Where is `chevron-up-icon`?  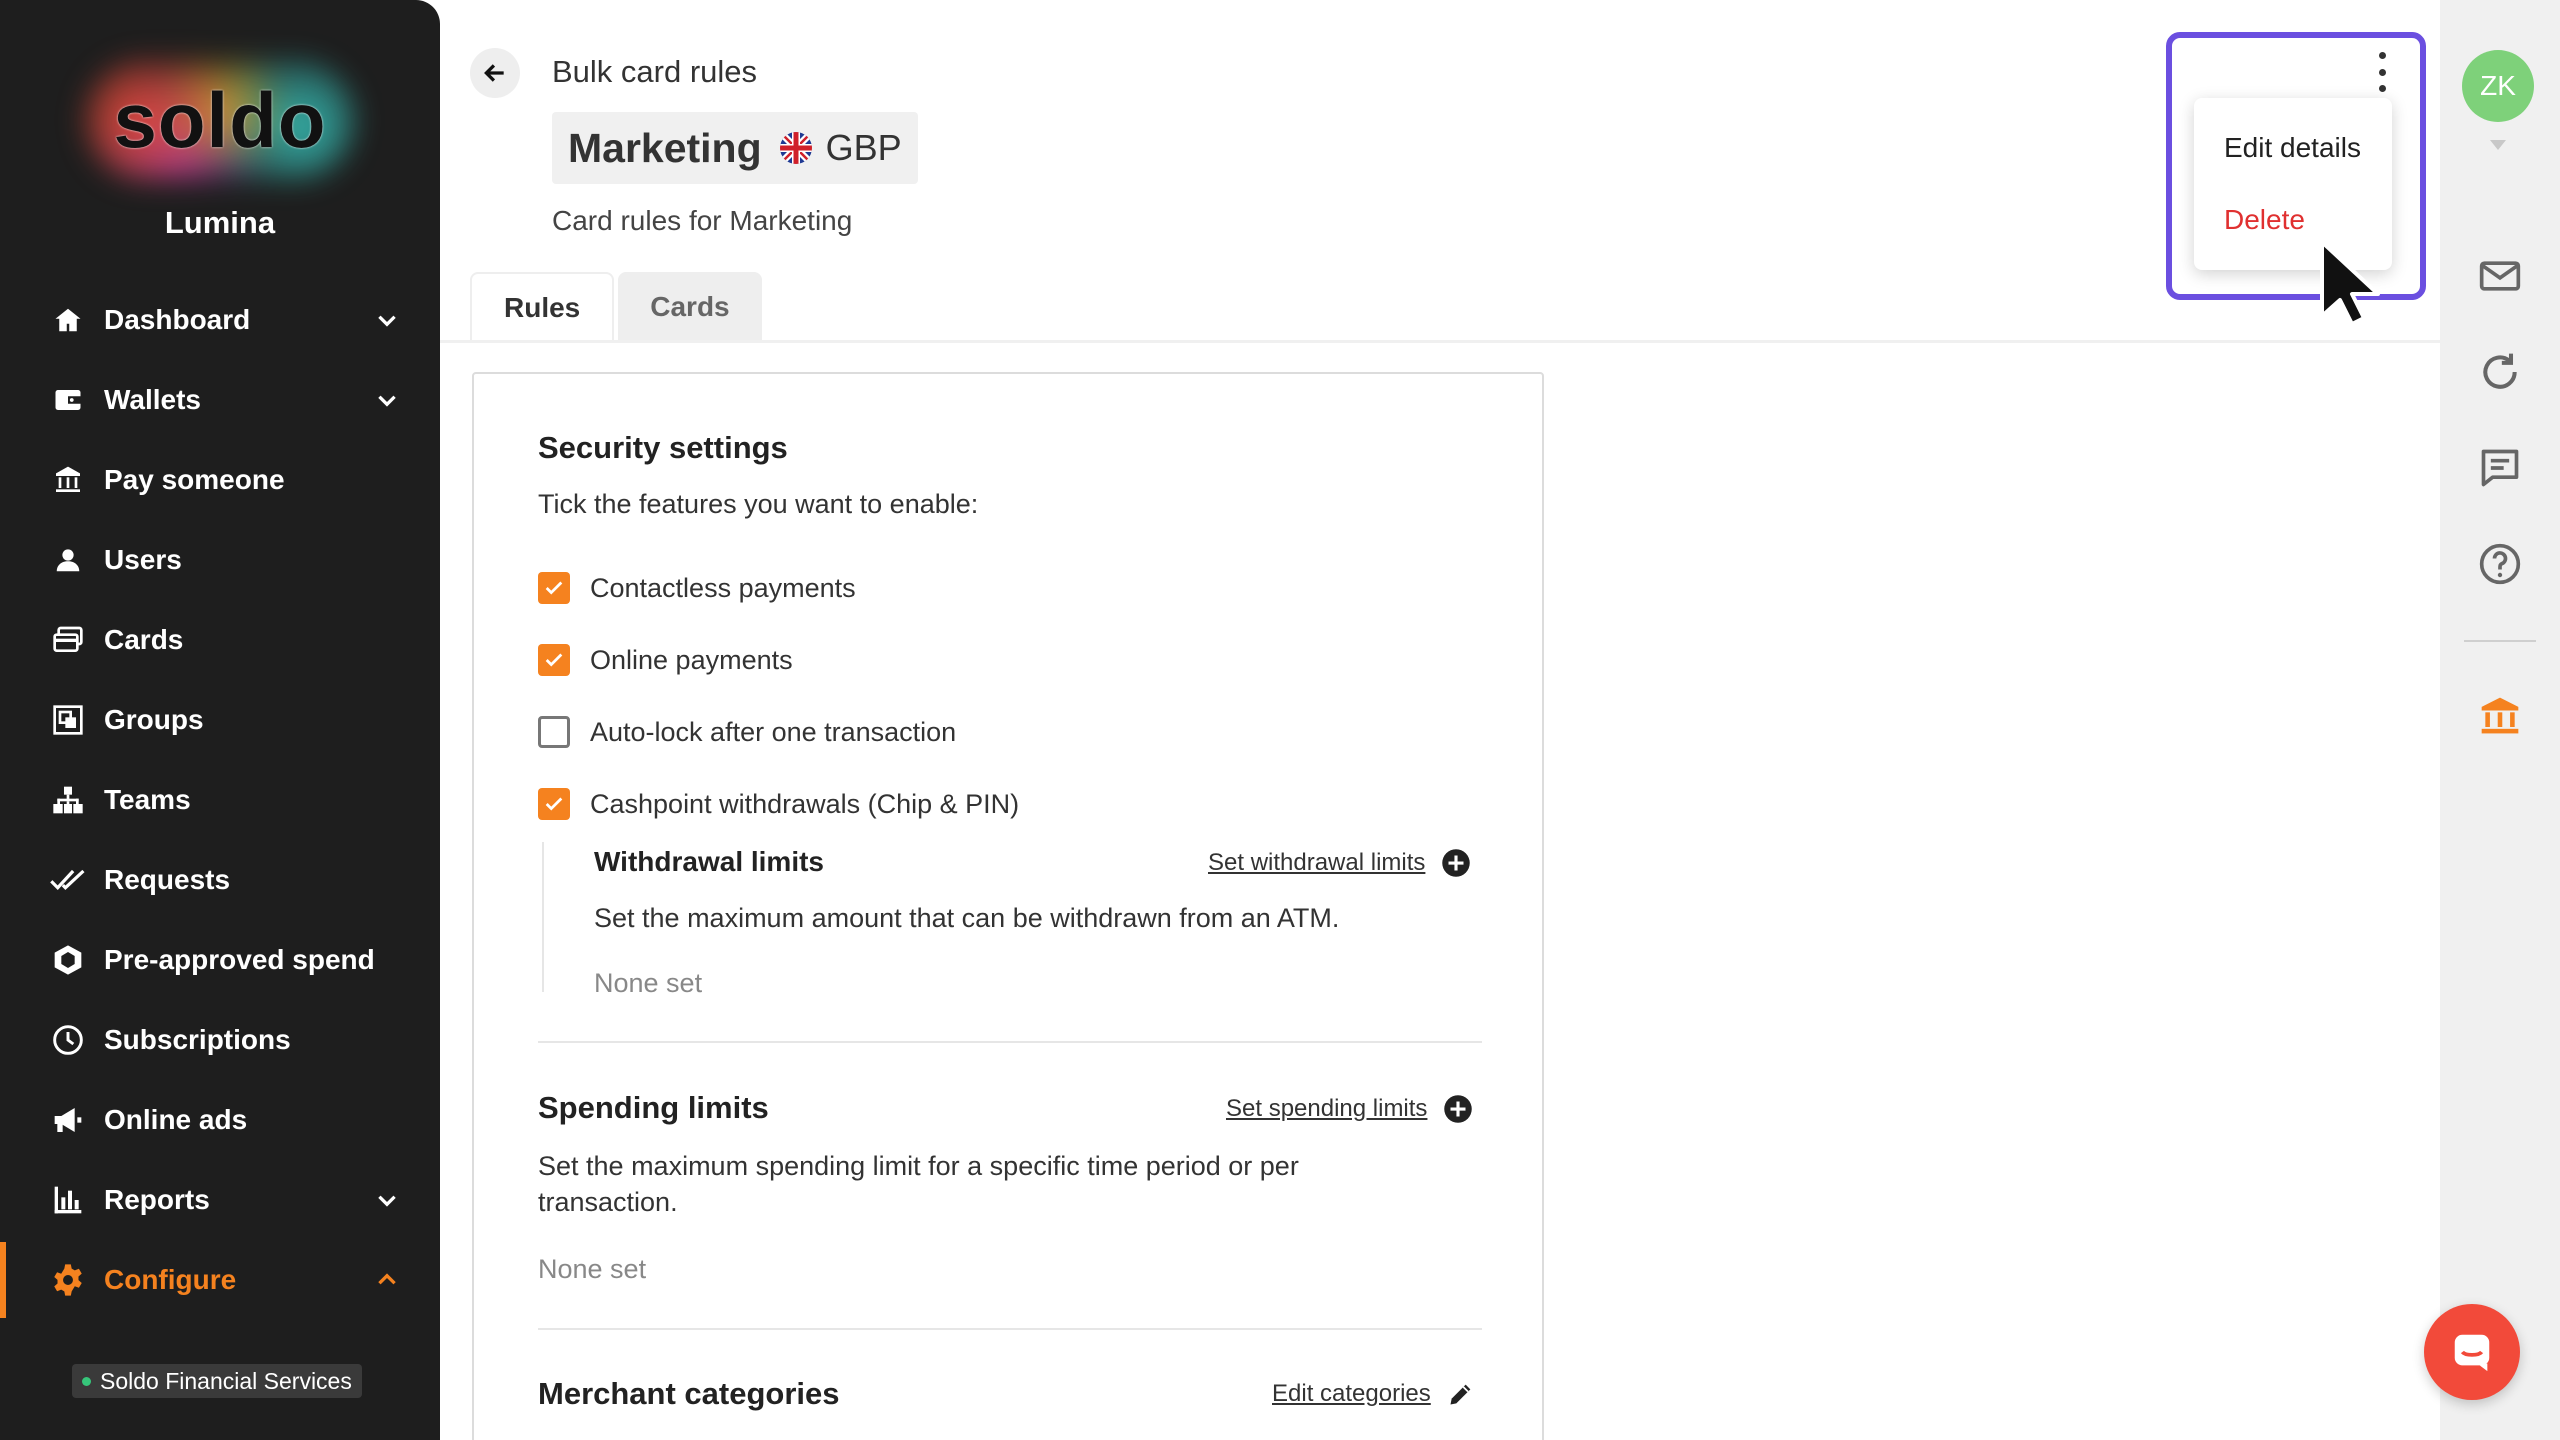 chevron-up-icon is located at coordinates (387, 1280).